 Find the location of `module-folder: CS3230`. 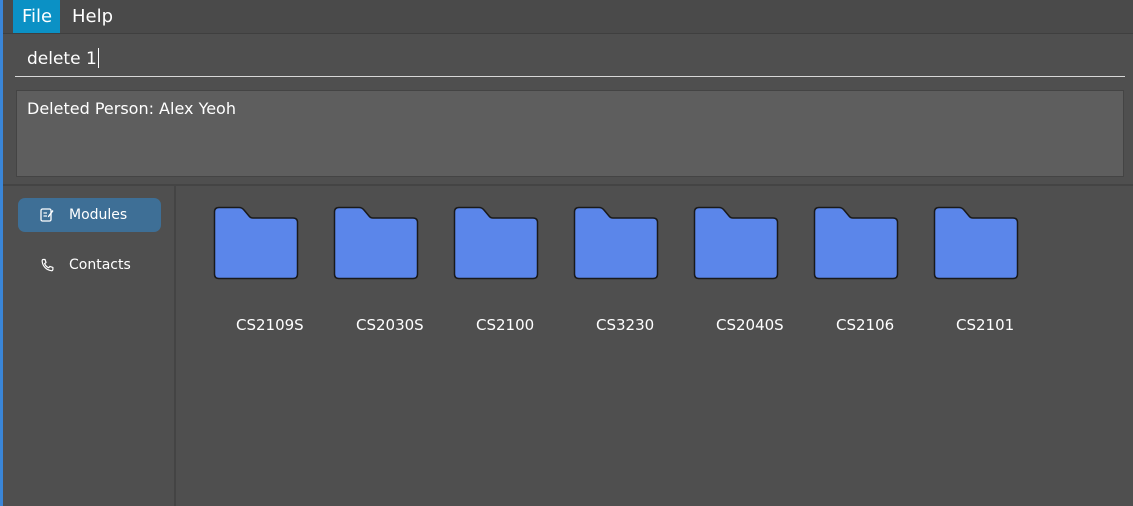

module-folder: CS3230 is located at coordinates (602, 270).